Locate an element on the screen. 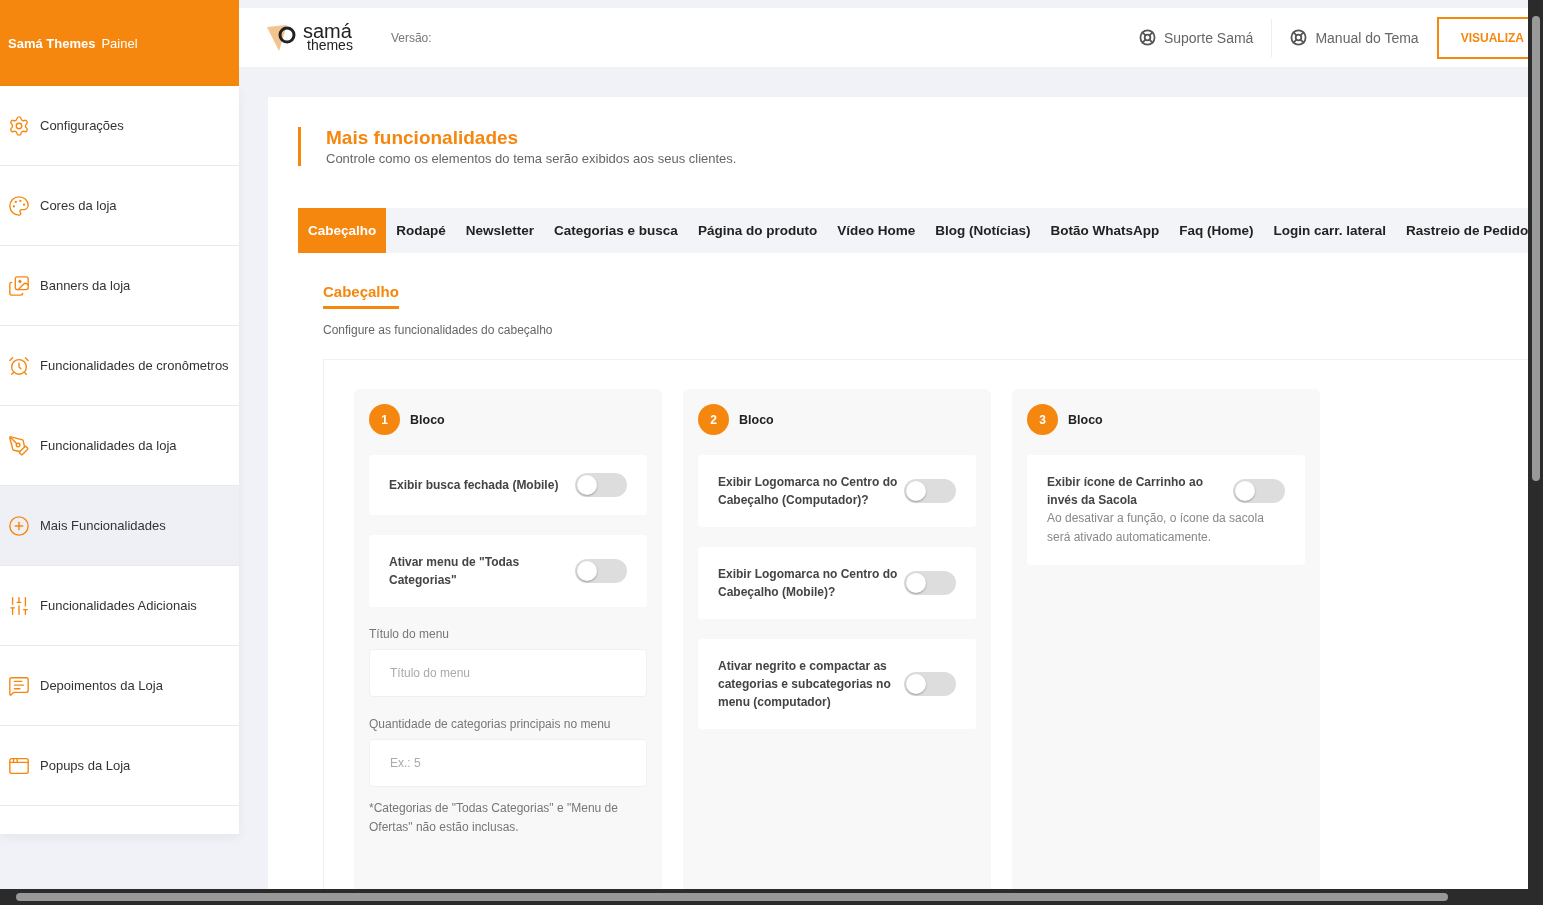  toggle-label: Exibir Logomarca no Centro do Cabeçalho (Computador)? is located at coordinates (808, 491).